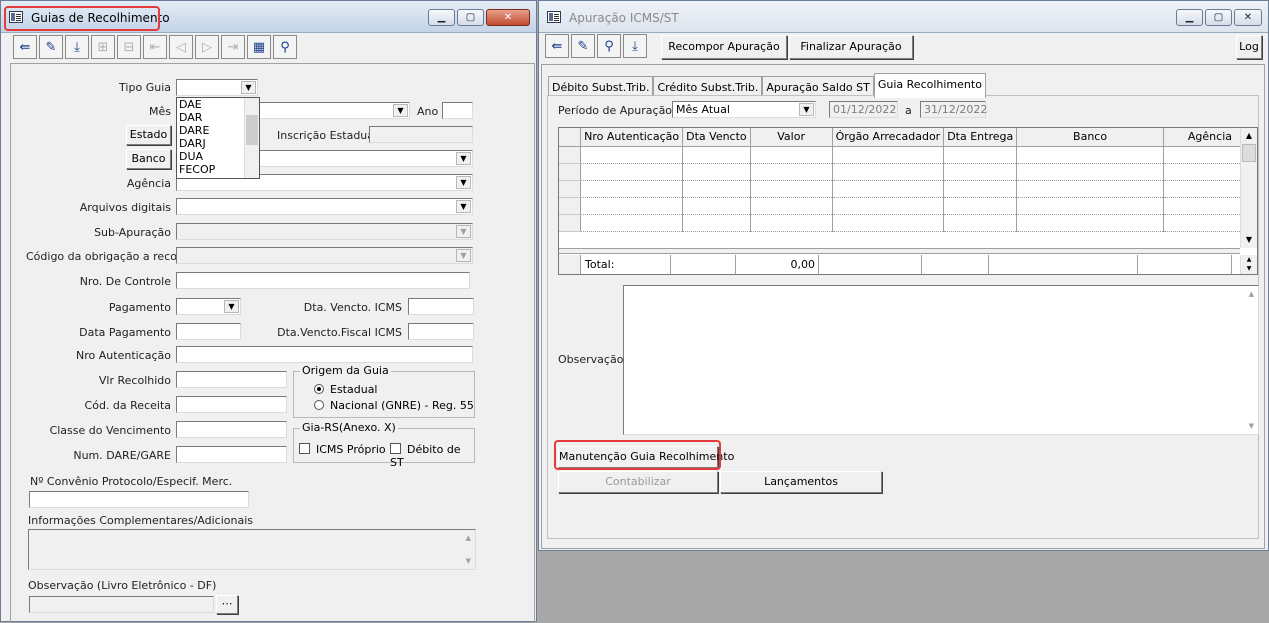 This screenshot has width=1269, height=623. Describe the element at coordinates (251, 138) in the screenshot. I see `dropdown-scrollbar` at that location.